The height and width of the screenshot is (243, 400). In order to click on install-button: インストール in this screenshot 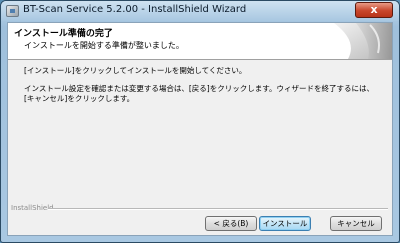, I will do `click(285, 223)`.